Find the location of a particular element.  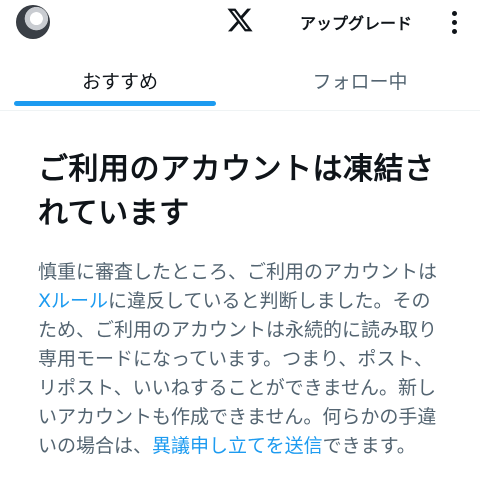

x-logo-icon is located at coordinates (240, 20).